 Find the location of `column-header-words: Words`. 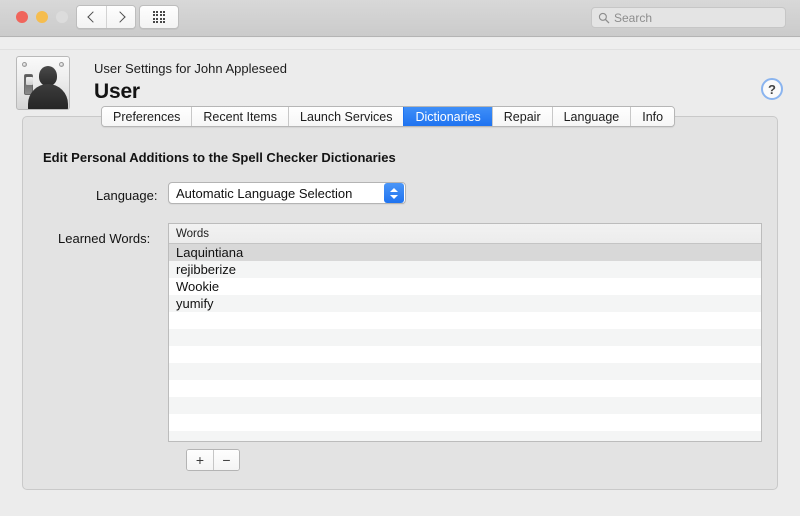

column-header-words: Words is located at coordinates (193, 233).